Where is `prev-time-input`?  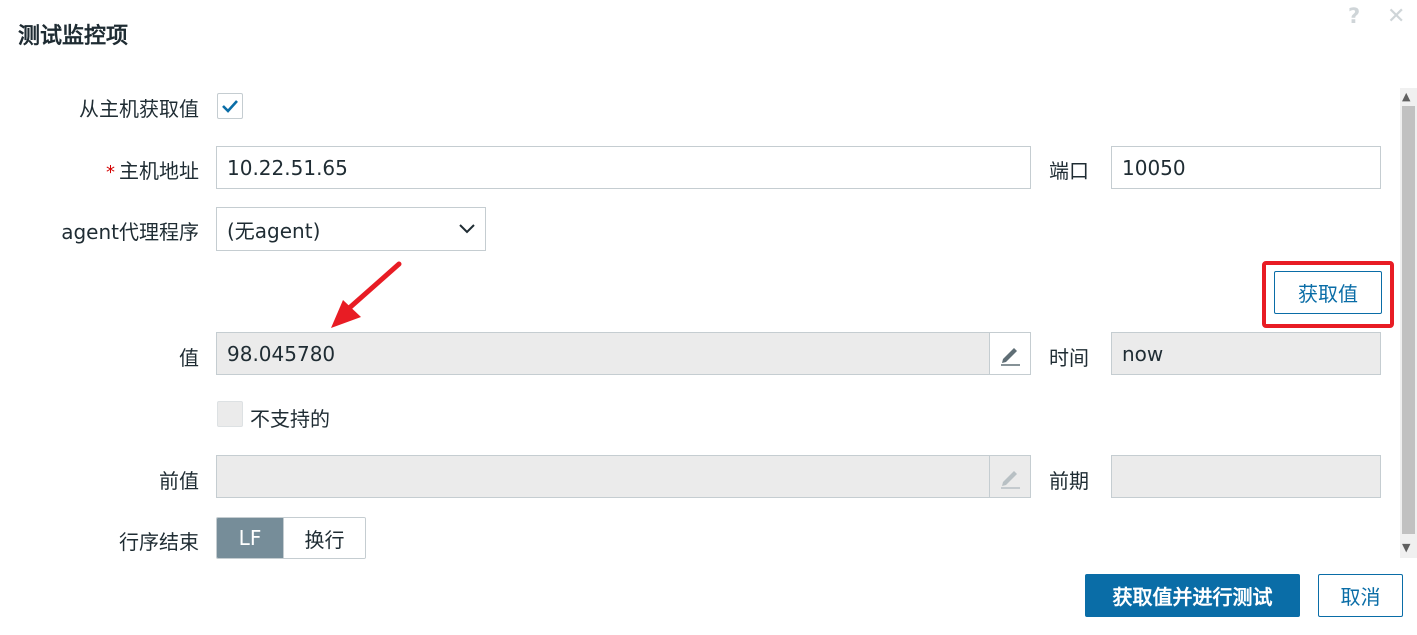 prev-time-input is located at coordinates (1246, 476).